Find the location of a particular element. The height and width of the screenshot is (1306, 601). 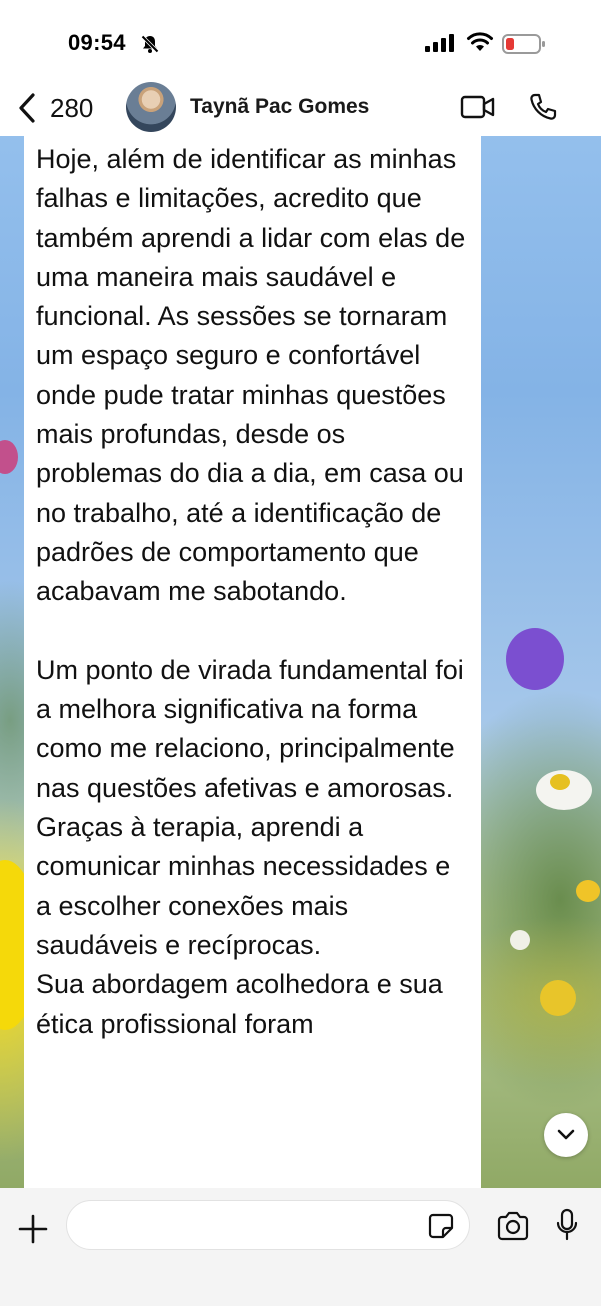

composer is located at coordinates (300, 1247).